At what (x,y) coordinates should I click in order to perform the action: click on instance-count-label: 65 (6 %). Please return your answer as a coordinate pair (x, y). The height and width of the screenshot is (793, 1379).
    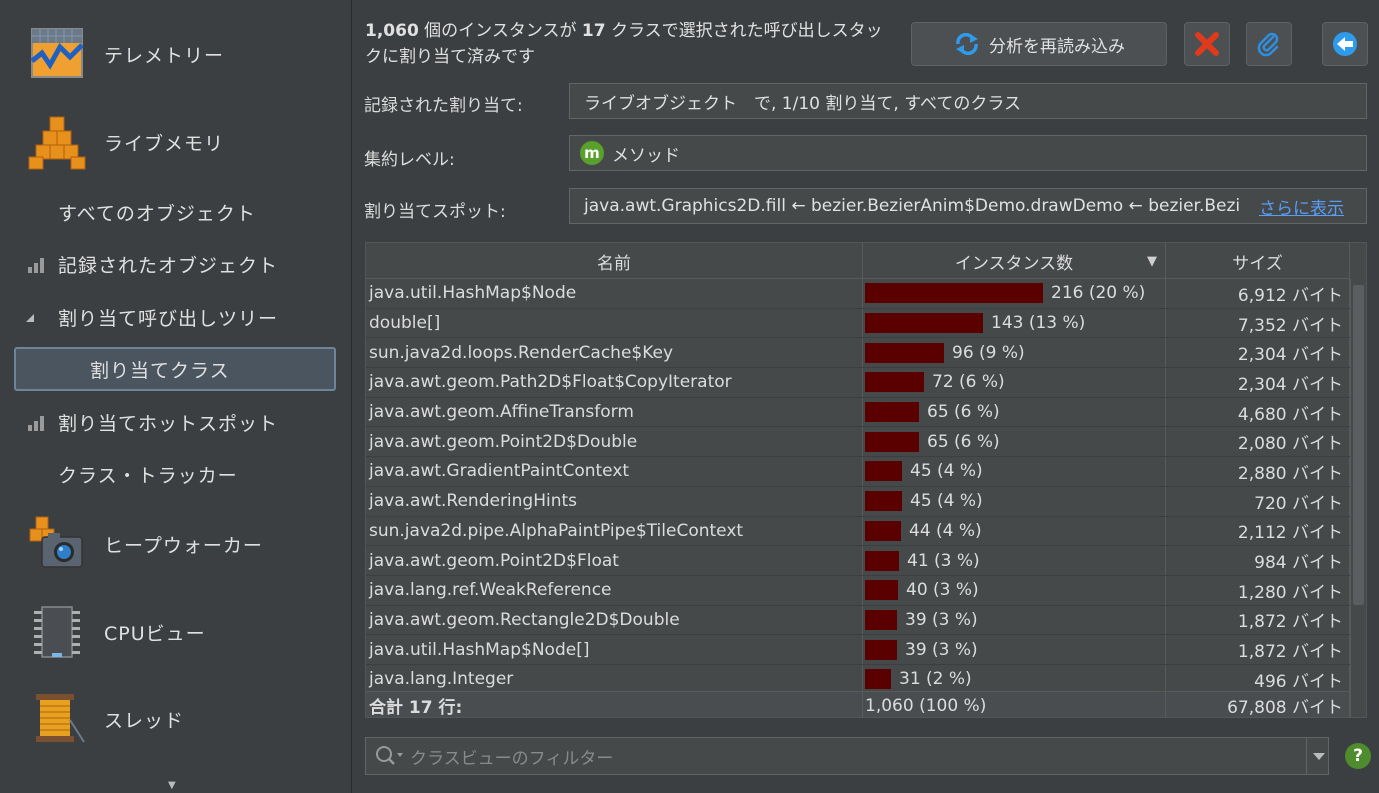
    Looking at the image, I should click on (963, 441).